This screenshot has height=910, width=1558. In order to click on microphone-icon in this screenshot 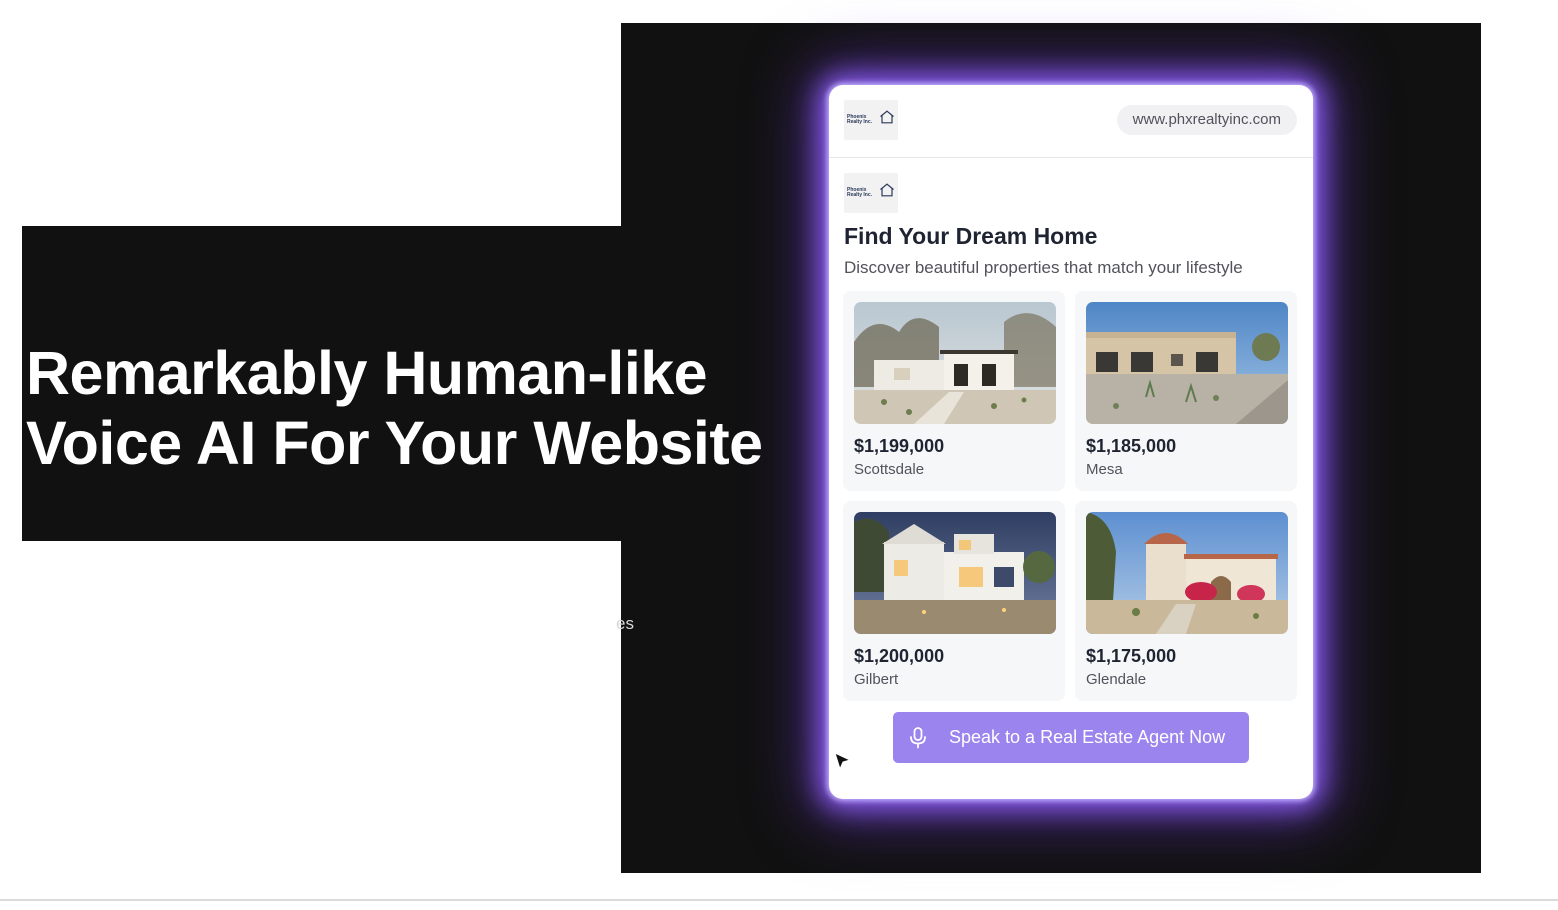, I will do `click(918, 738)`.